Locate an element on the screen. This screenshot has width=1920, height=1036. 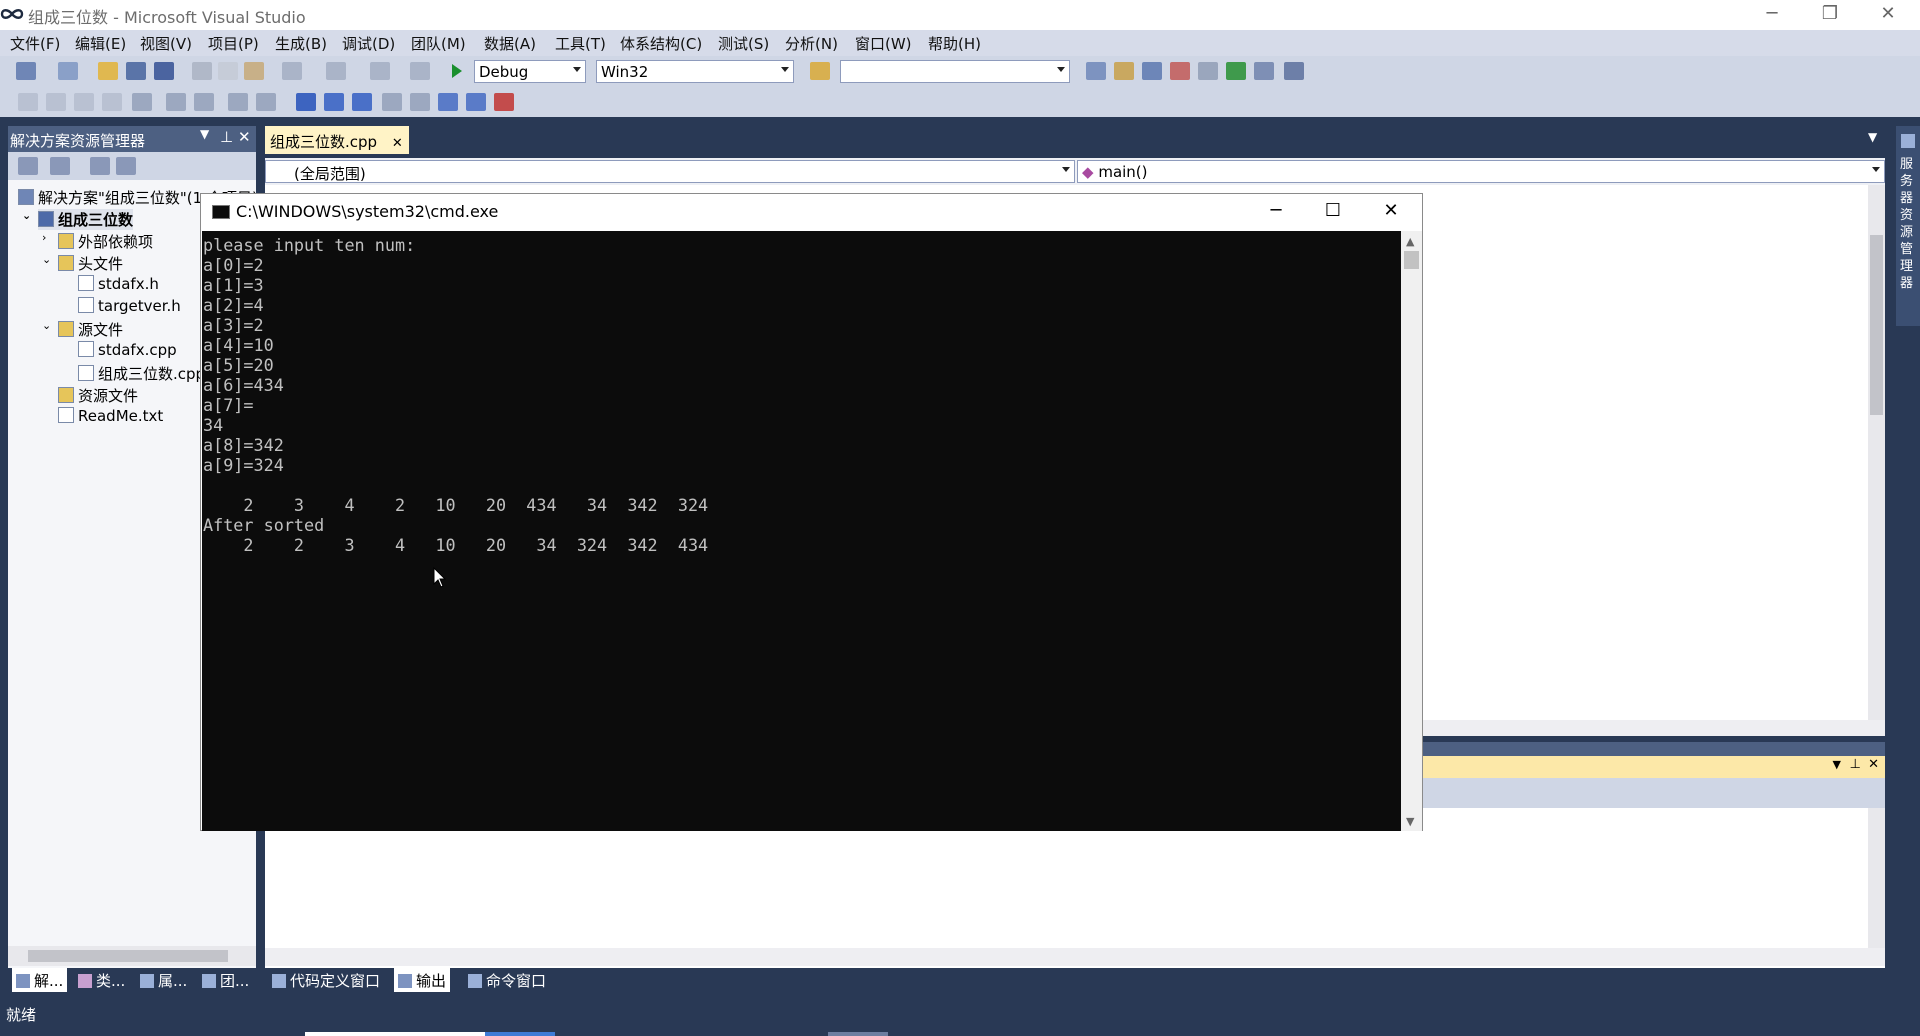
cut-icon is located at coordinates (202, 71).